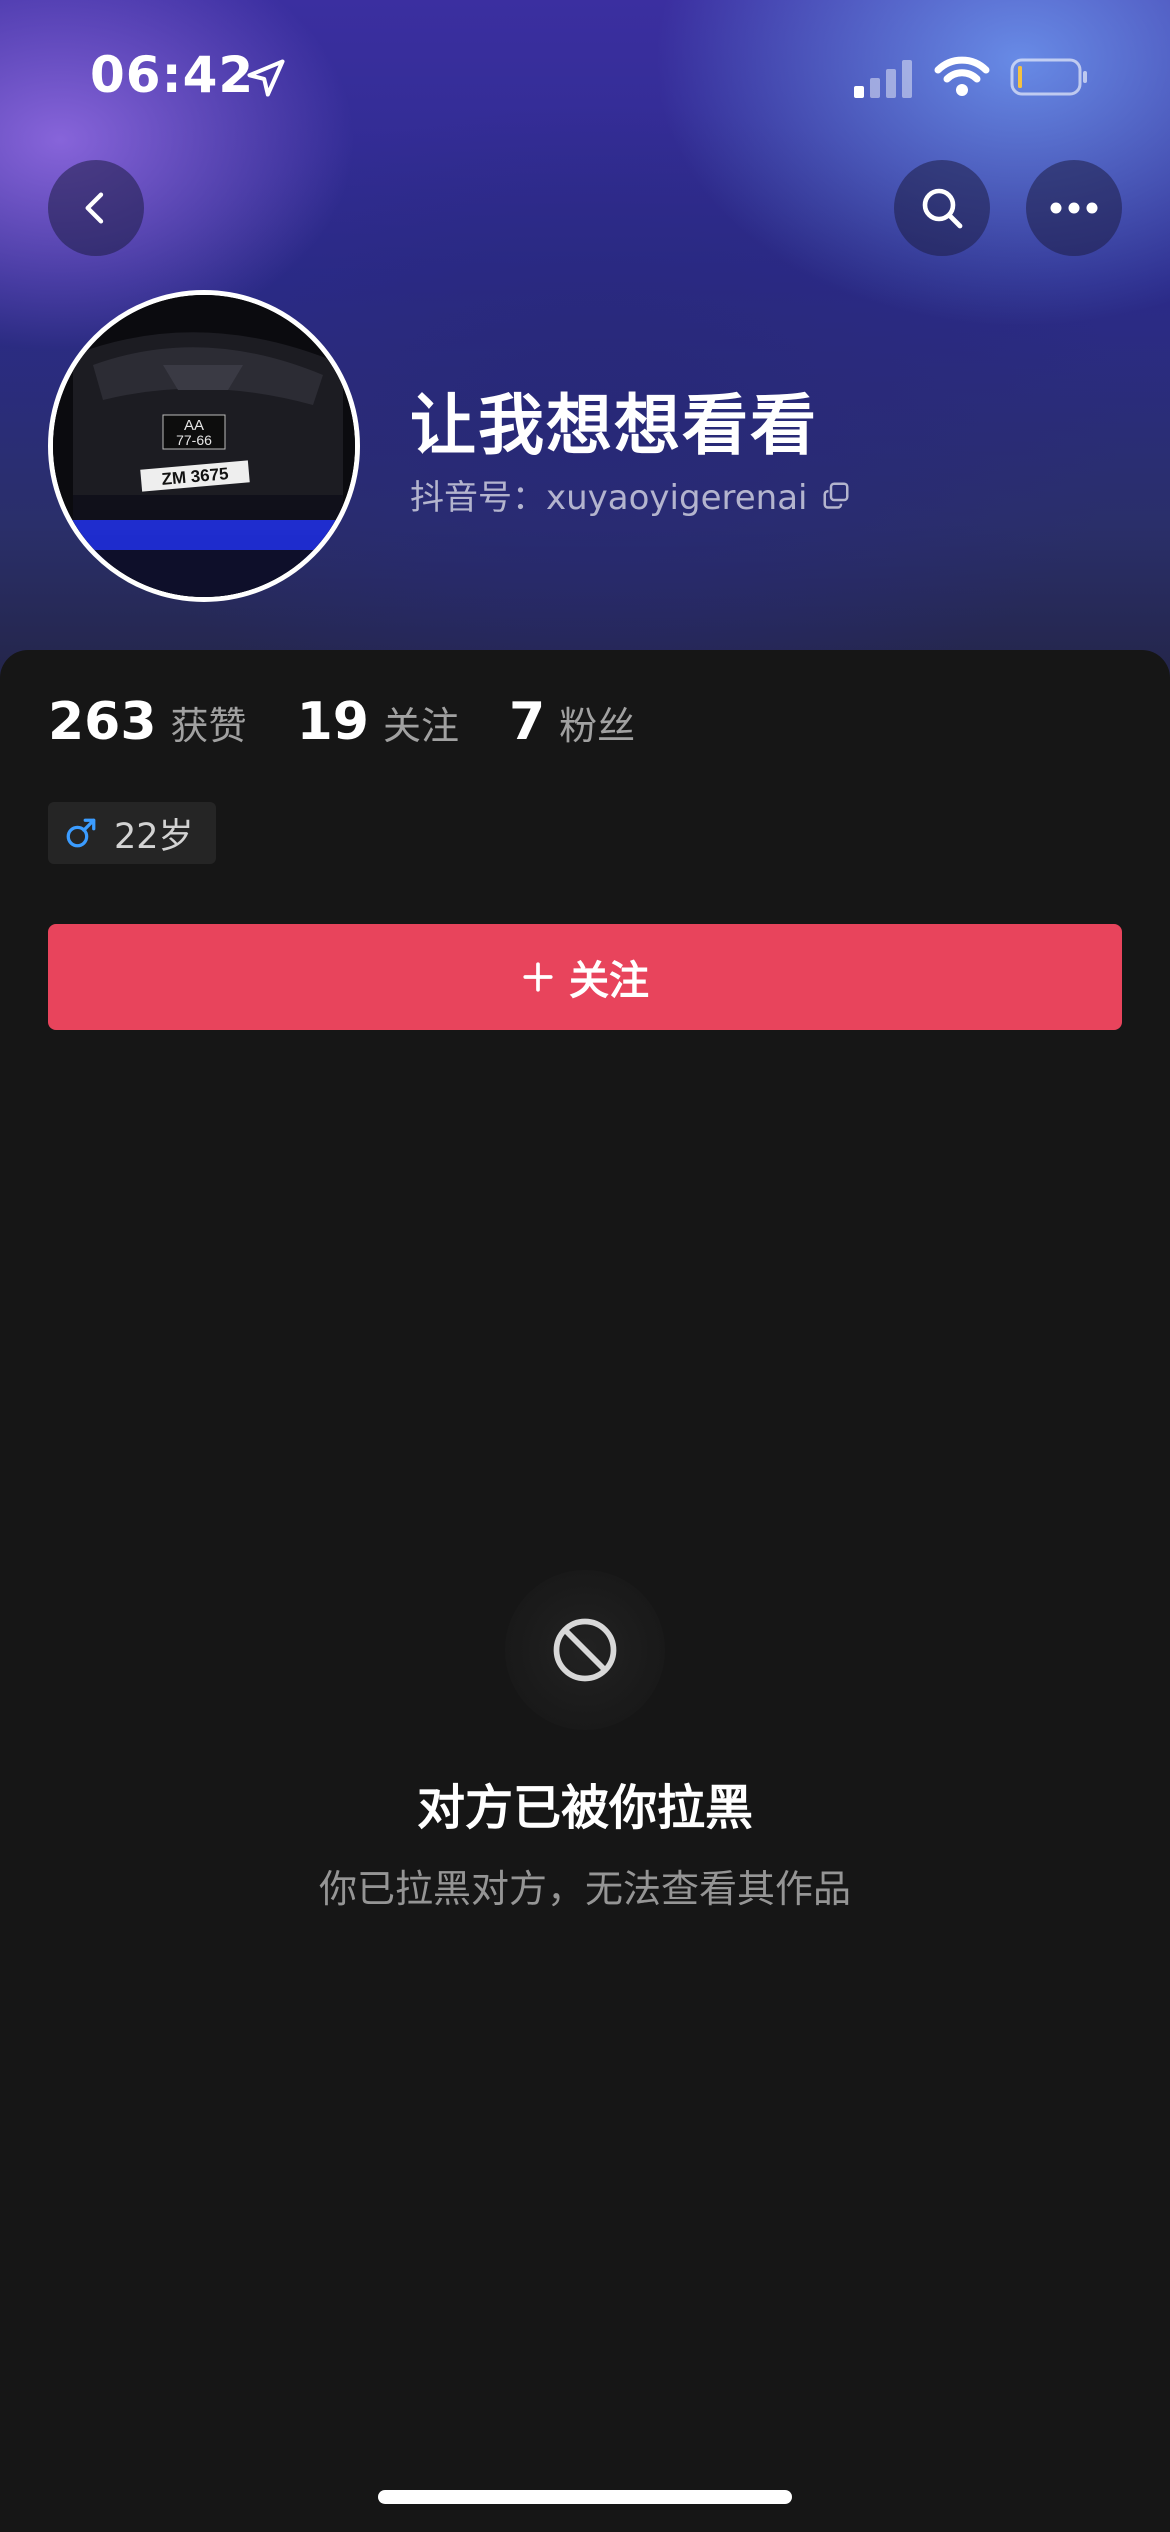 The width and height of the screenshot is (1170, 2532). What do you see at coordinates (962, 76) in the screenshot?
I see `wifi-icon` at bounding box center [962, 76].